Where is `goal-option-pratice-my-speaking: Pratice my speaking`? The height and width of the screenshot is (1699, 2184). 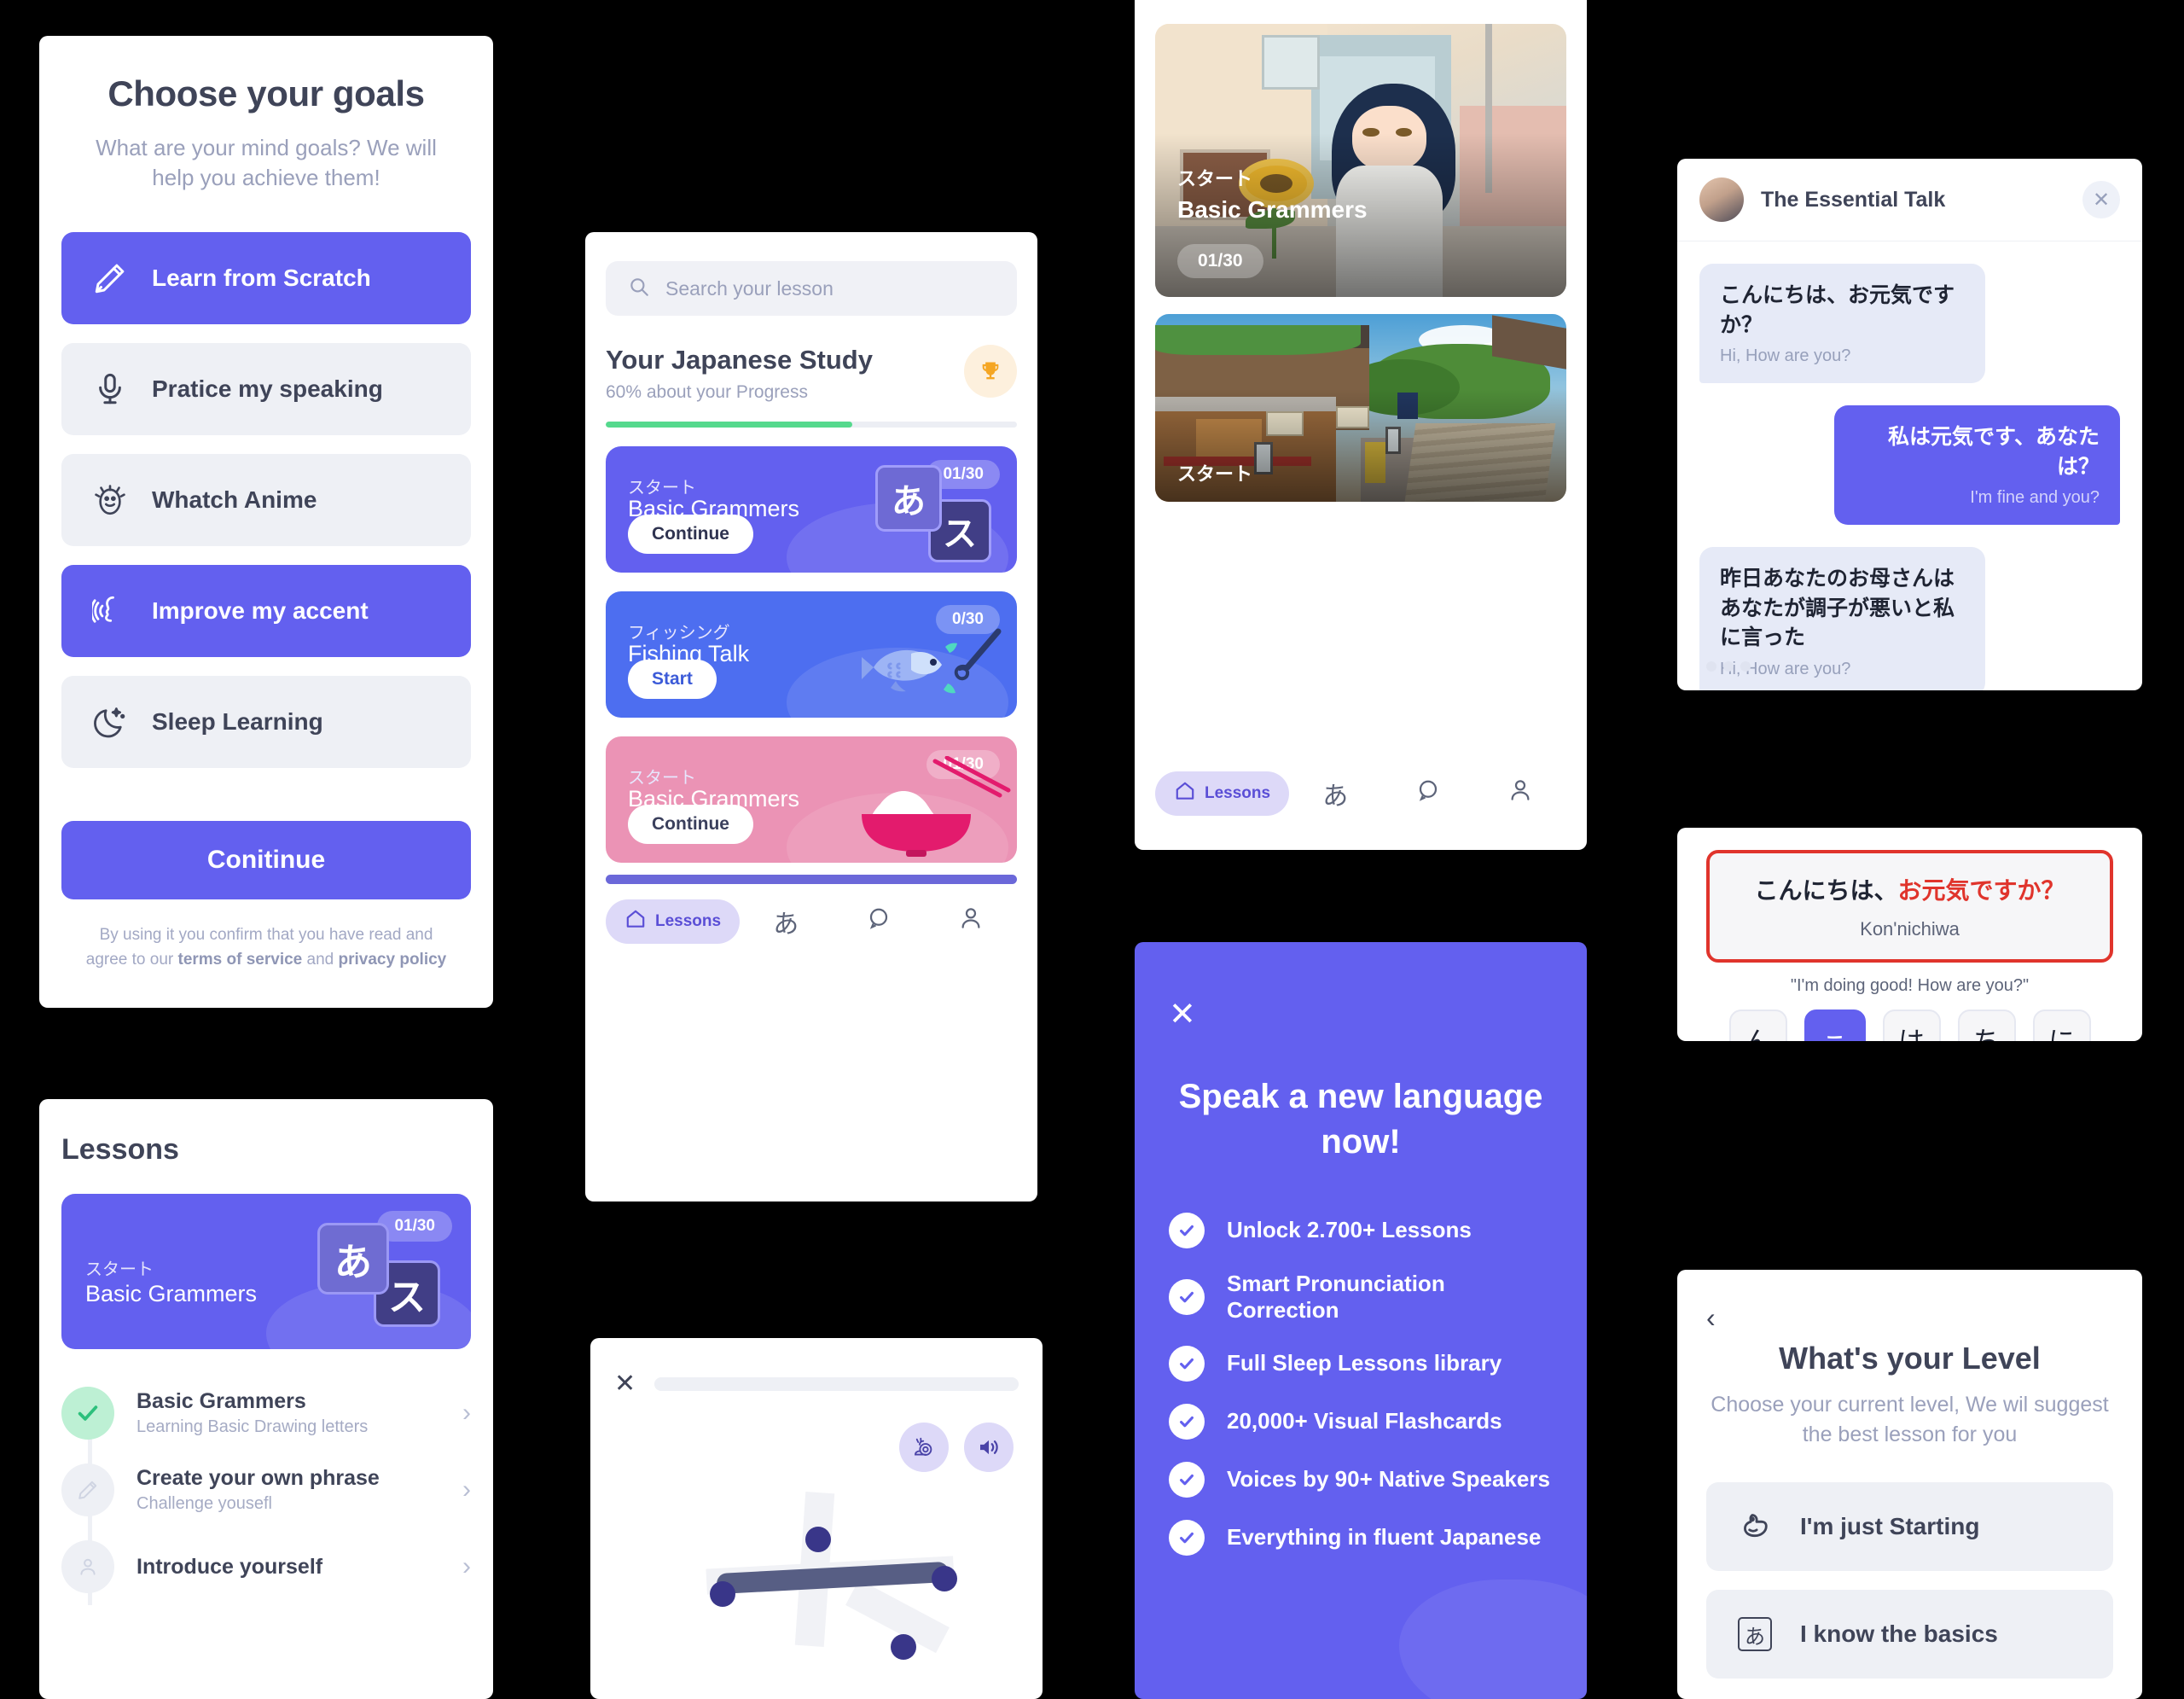 goal-option-pratice-my-speaking: Pratice my speaking is located at coordinates (266, 389).